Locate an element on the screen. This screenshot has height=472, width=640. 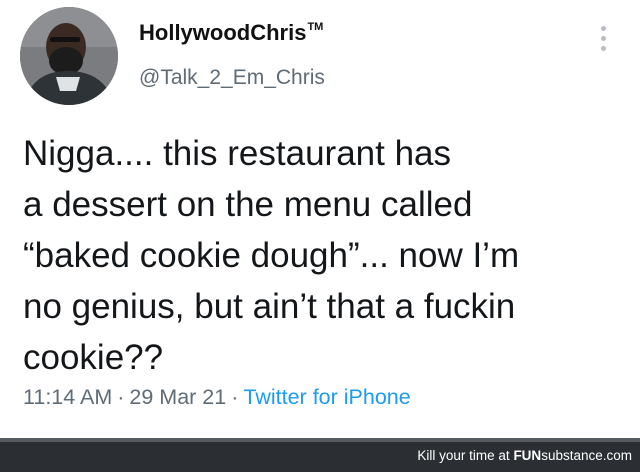
display-name-text: HollywoodChris is located at coordinates (223, 32).